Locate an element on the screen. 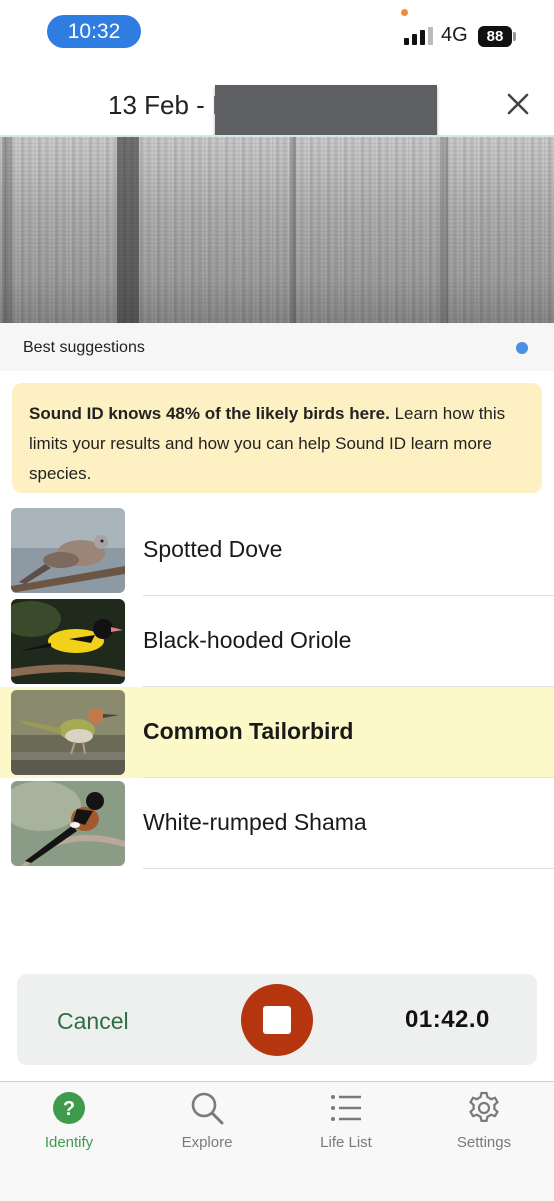  search-icon is located at coordinates (207, 1108).